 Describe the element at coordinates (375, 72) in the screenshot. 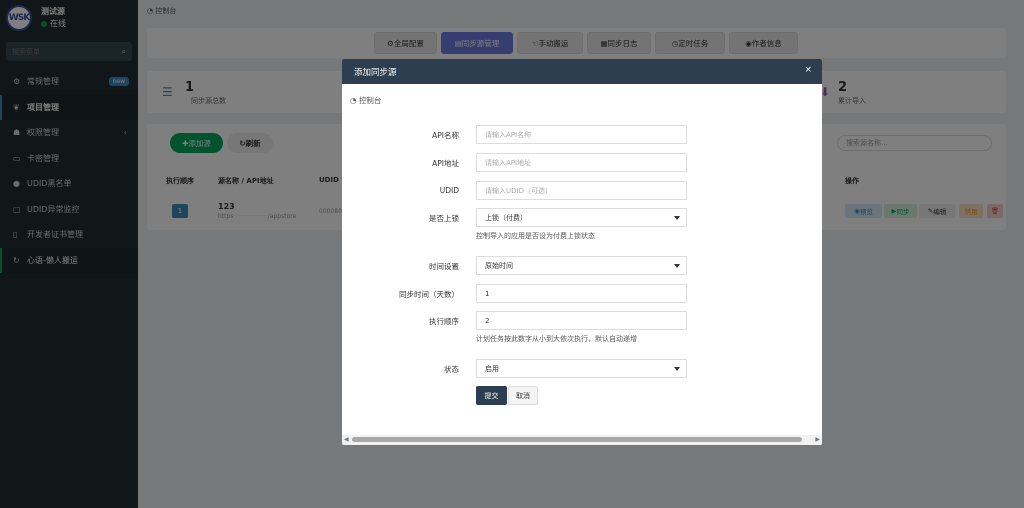

I see `modal-title: 添加同步源` at that location.